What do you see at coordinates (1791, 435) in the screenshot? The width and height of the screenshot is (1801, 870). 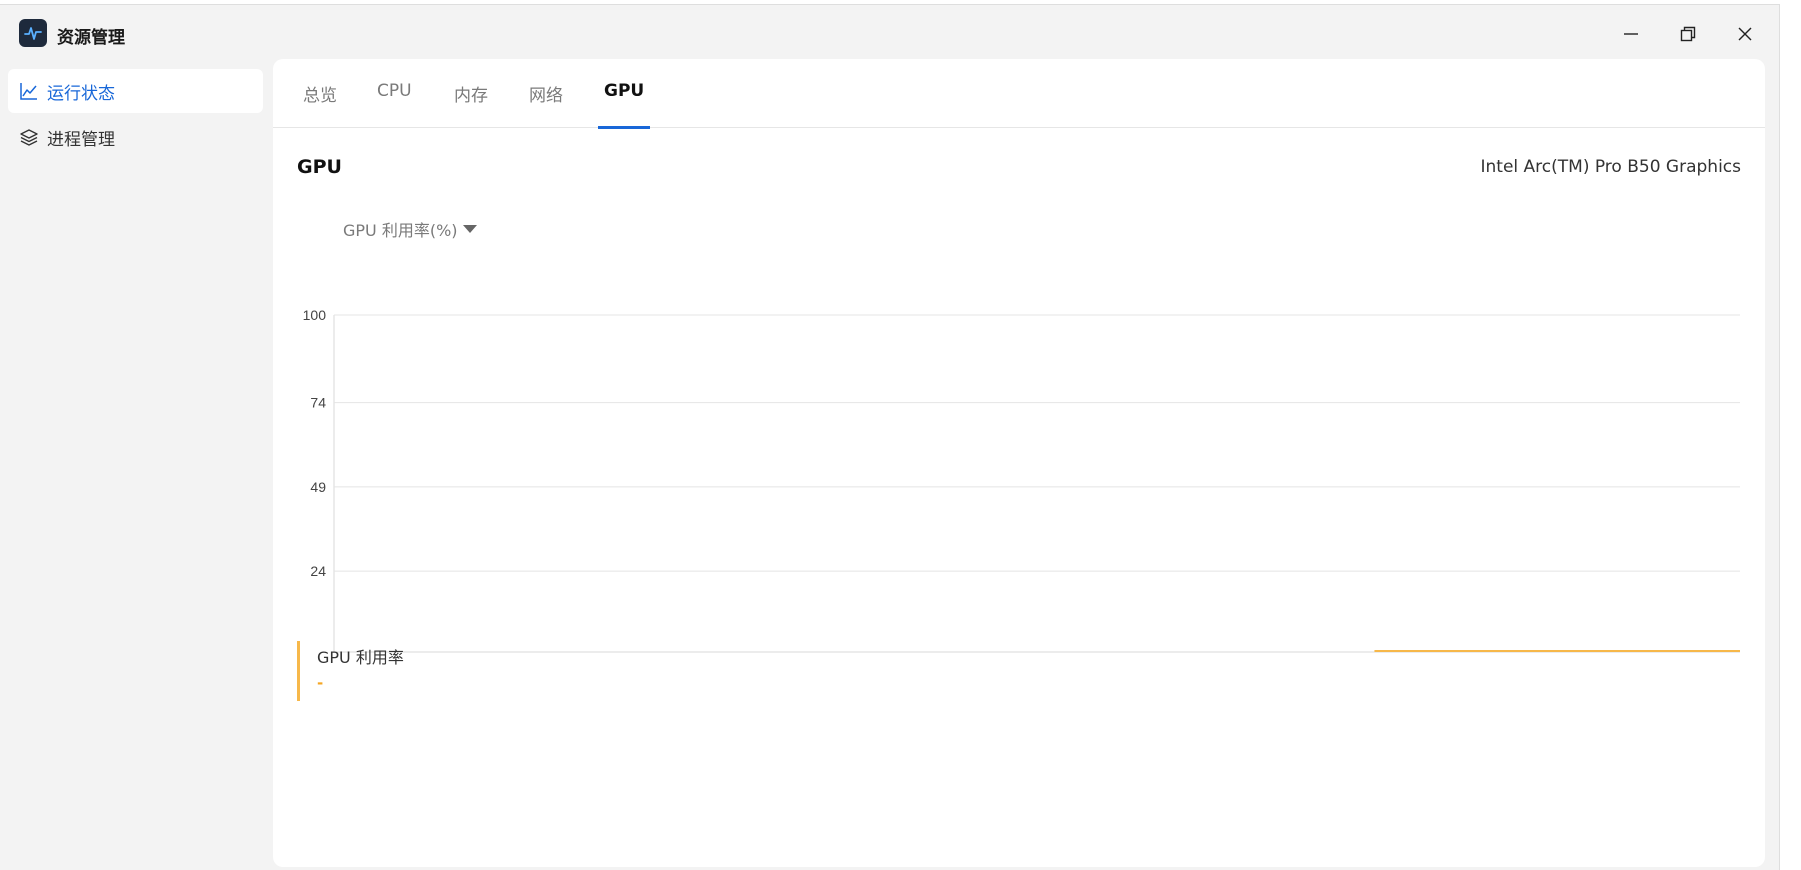 I see `adjacent-window-edge` at bounding box center [1791, 435].